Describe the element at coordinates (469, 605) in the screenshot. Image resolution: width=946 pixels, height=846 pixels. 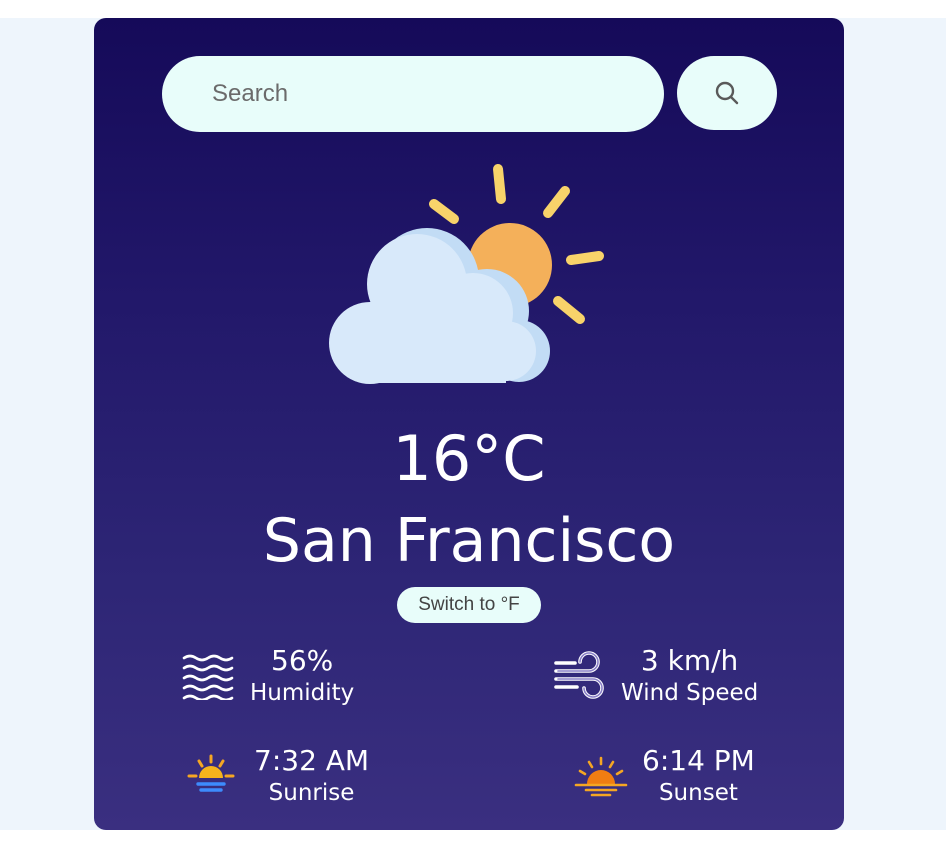
I see `unit-toggle-button: Switch to °F` at that location.